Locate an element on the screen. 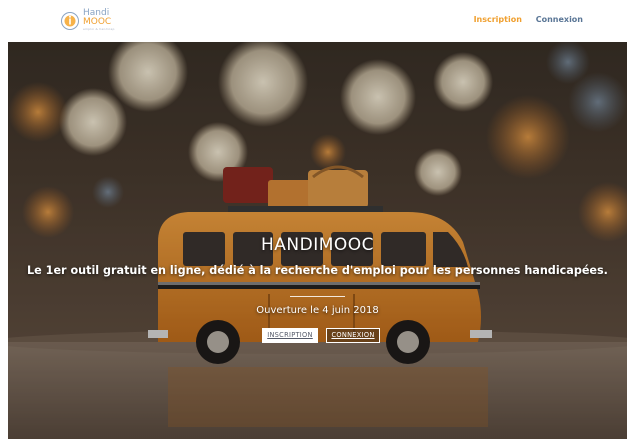 Image resolution: width=627 pixels, height=439 pixels. nav-inscription-link: Inscription is located at coordinates (498, 19).